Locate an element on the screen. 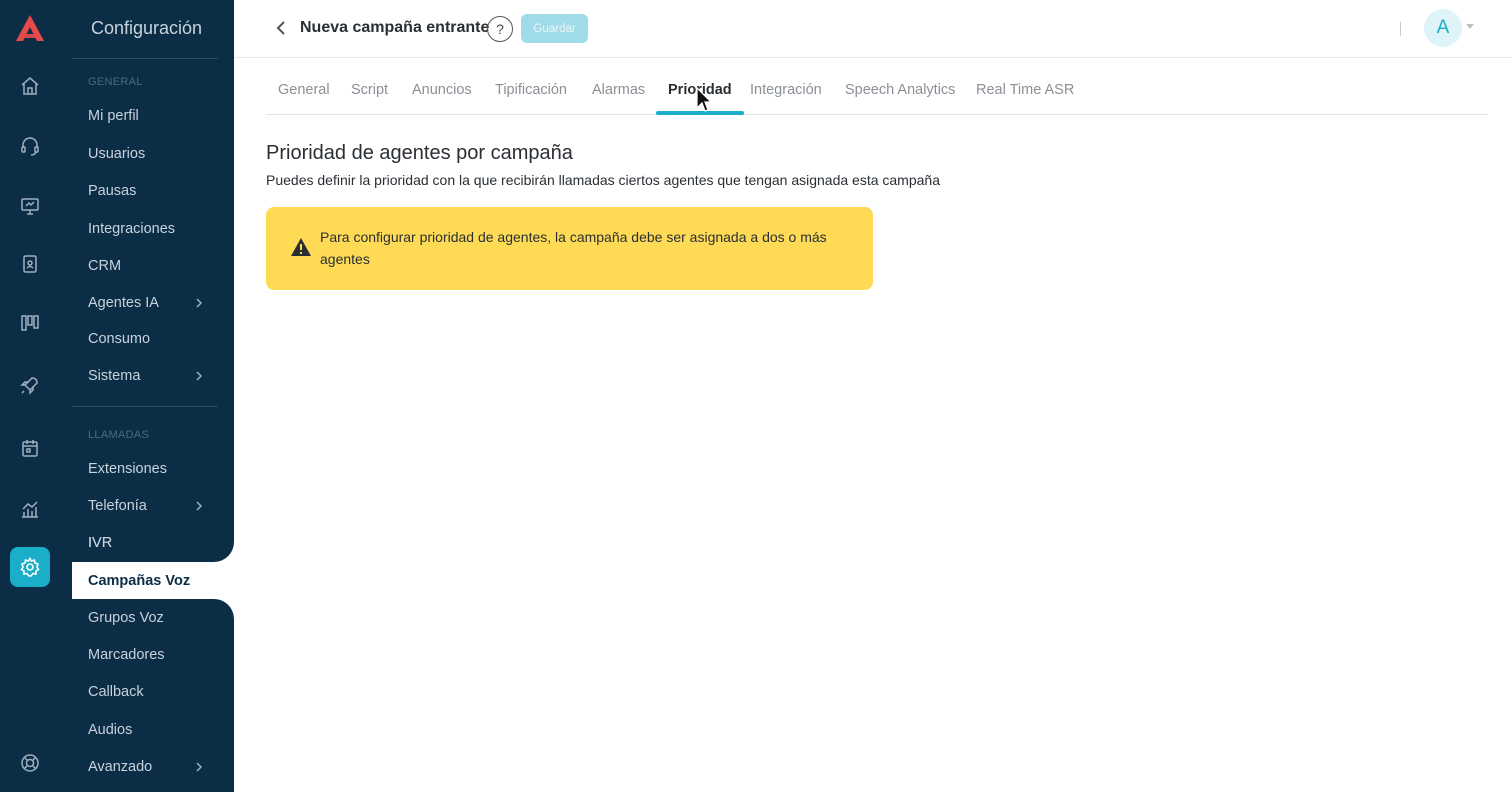 Image resolution: width=1512 pixels, height=792 pixels. rail-kanban-icon is located at coordinates (30, 323).